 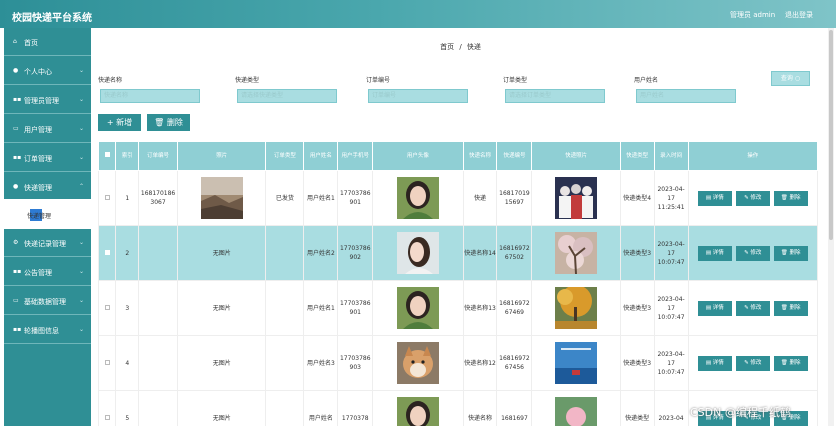 I want to click on sidebar-item-express-records: ⚙ 快递记录管理 ⌄, so click(x=47, y=243).